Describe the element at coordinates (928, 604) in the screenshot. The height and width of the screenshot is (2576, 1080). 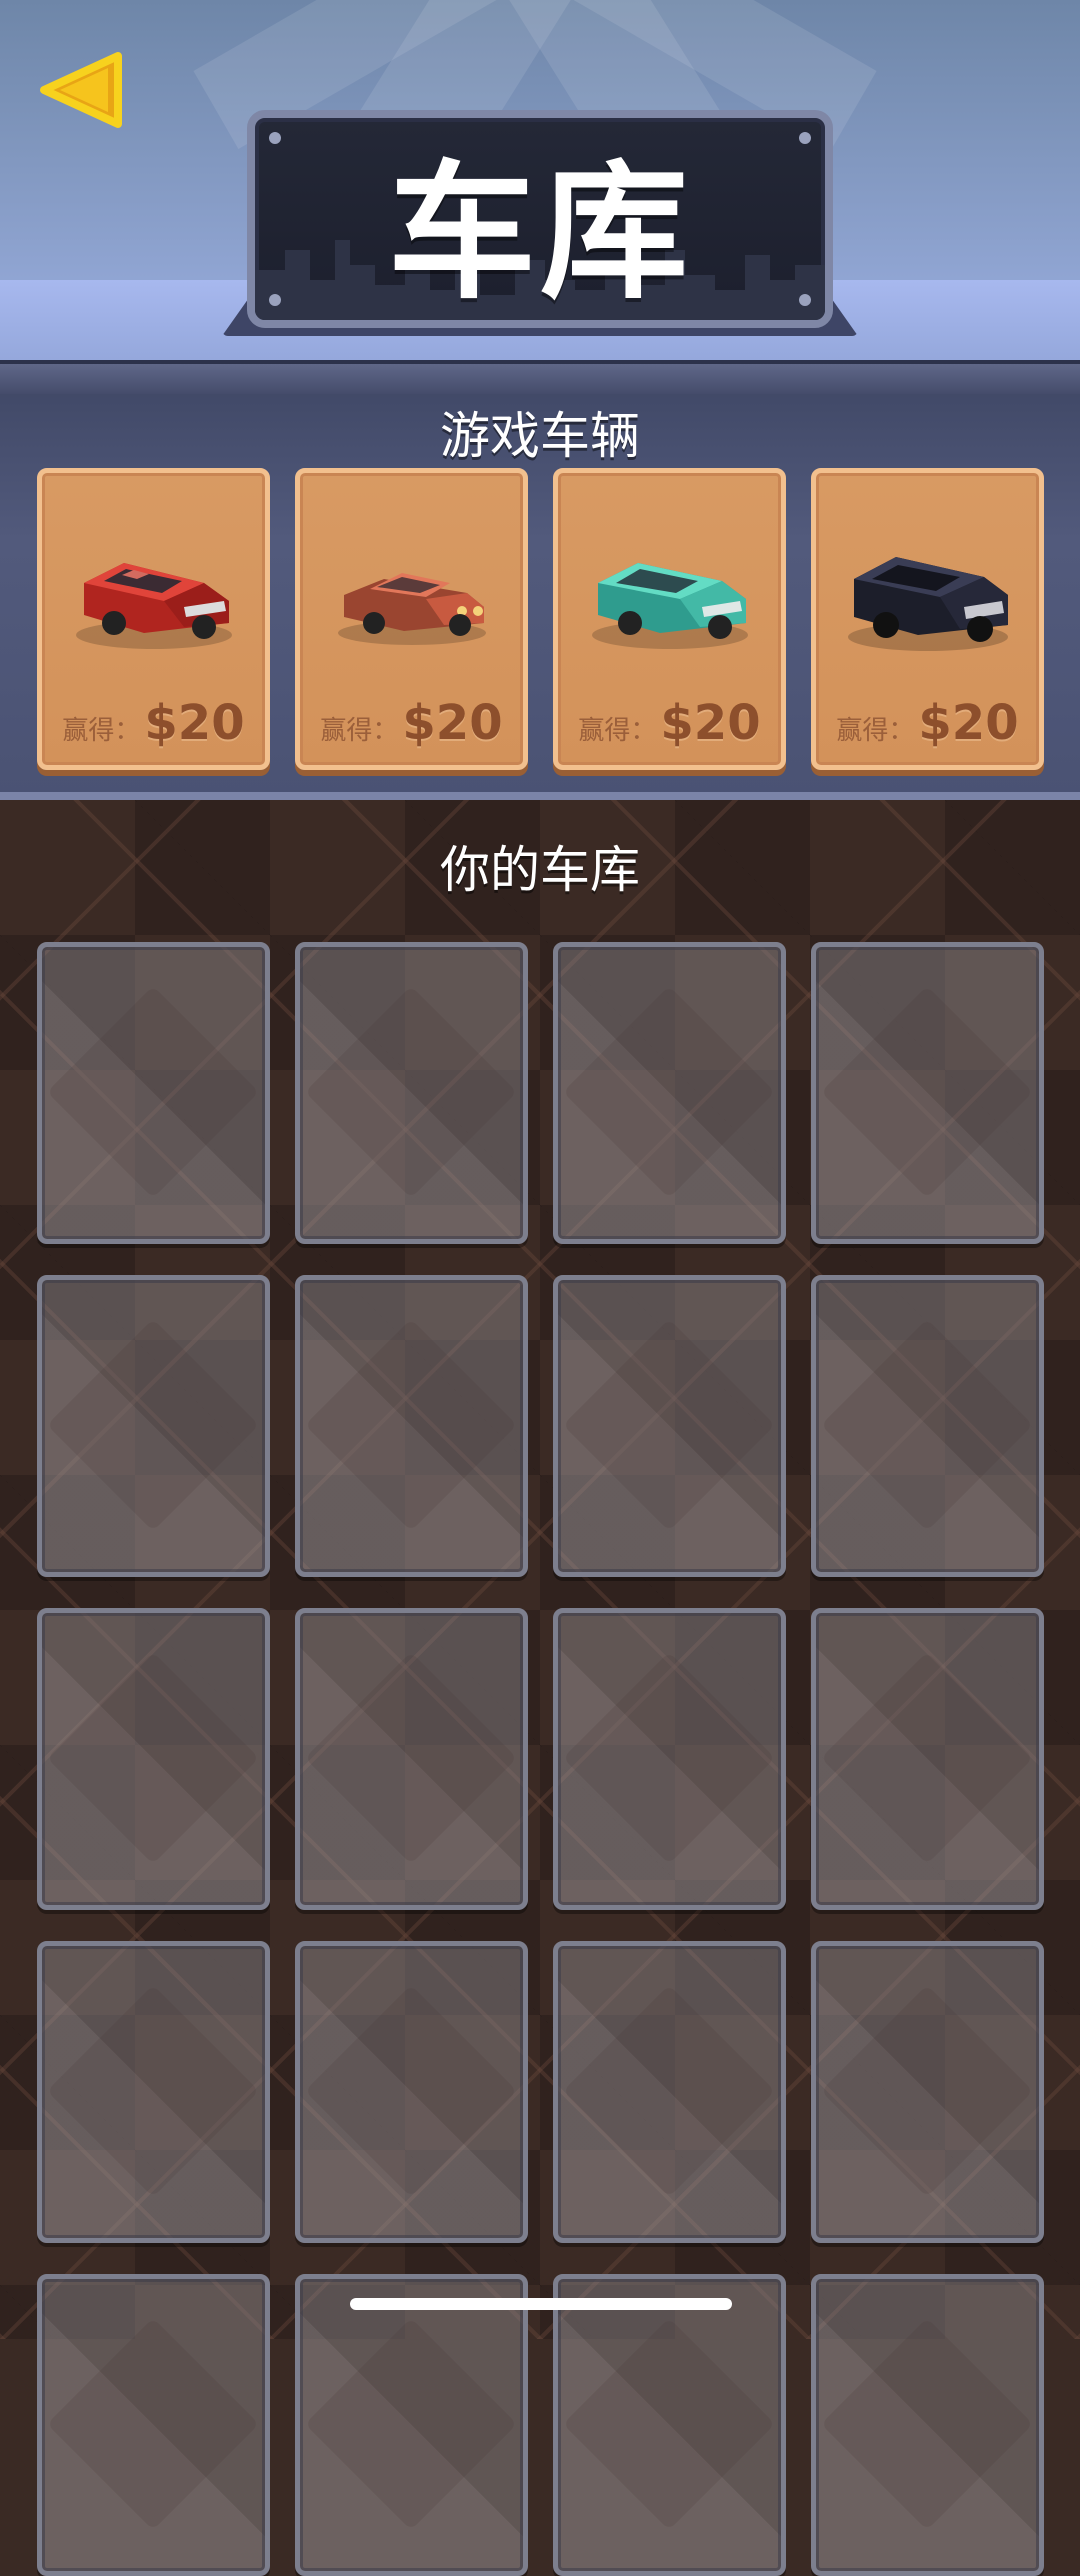
I see `black-suv-icon` at that location.